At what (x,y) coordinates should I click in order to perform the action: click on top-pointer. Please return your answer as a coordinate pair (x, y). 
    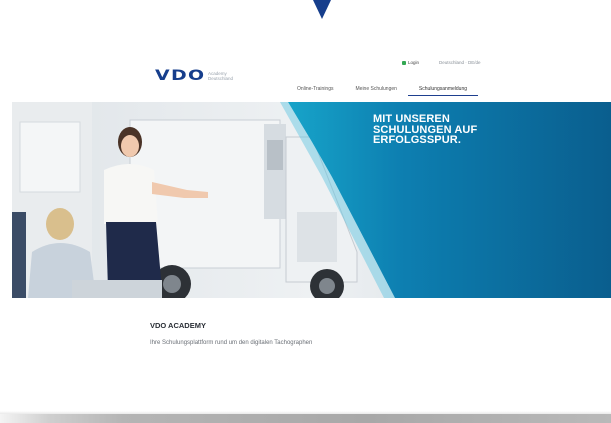
    Looking at the image, I should click on (322, 9).